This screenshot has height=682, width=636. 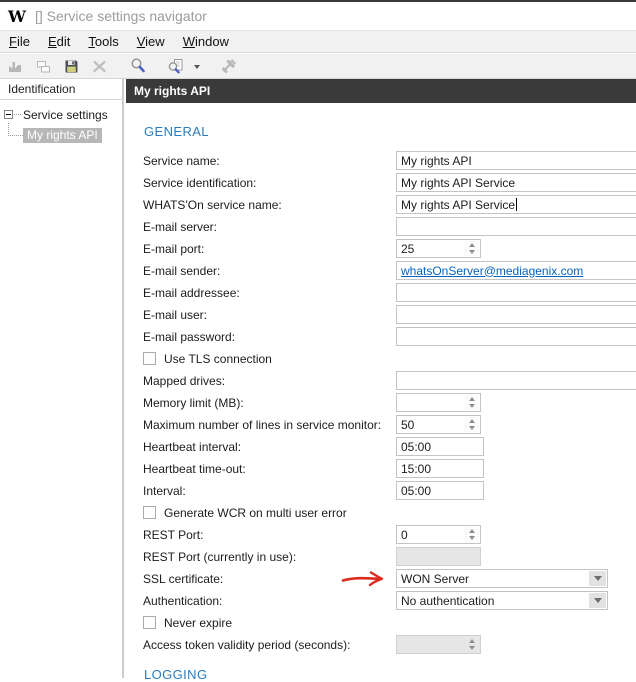 I want to click on email-user-label: E-mail user:, so click(x=175, y=315).